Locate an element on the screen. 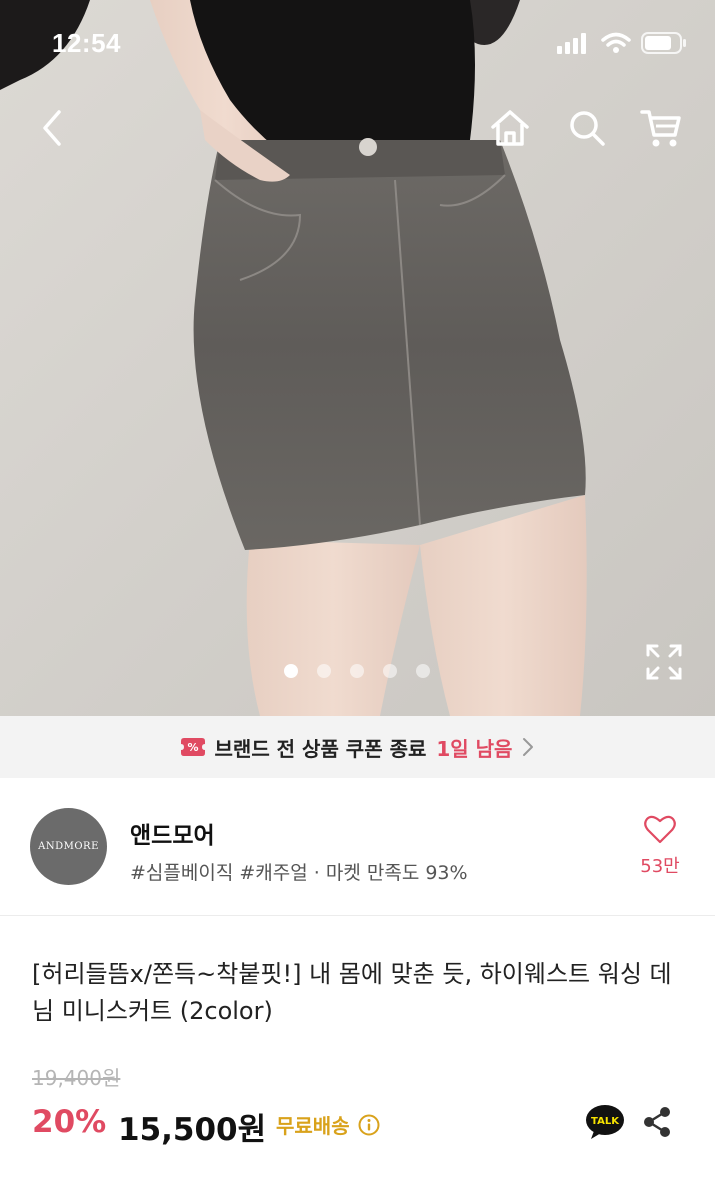 This screenshot has height=1200, width=715. coupon-banner: % 브랜드 전 상품 쿠폰 종료 1일 남음 is located at coordinates (357, 747).